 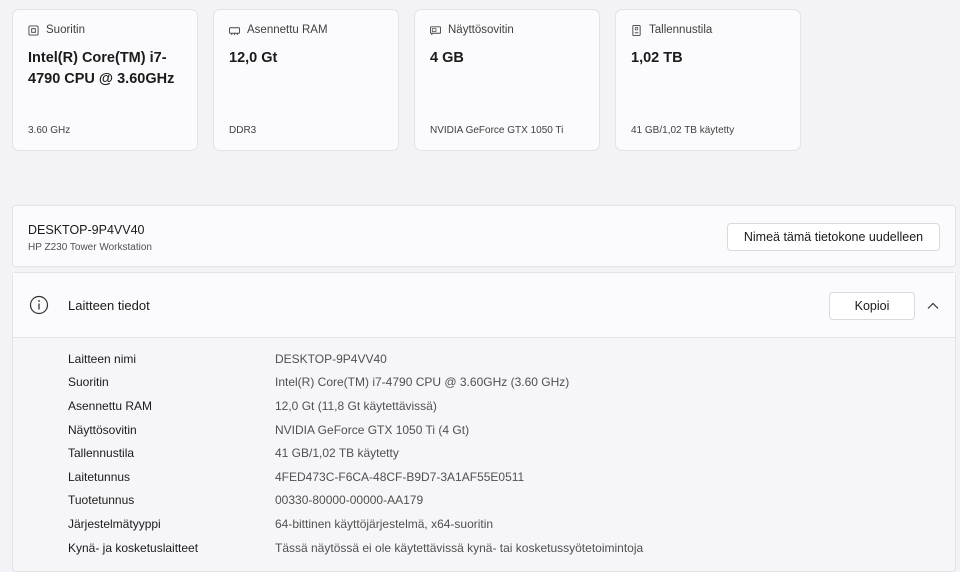 I want to click on spec-card-title: Asennettu RAM, so click(x=287, y=30).